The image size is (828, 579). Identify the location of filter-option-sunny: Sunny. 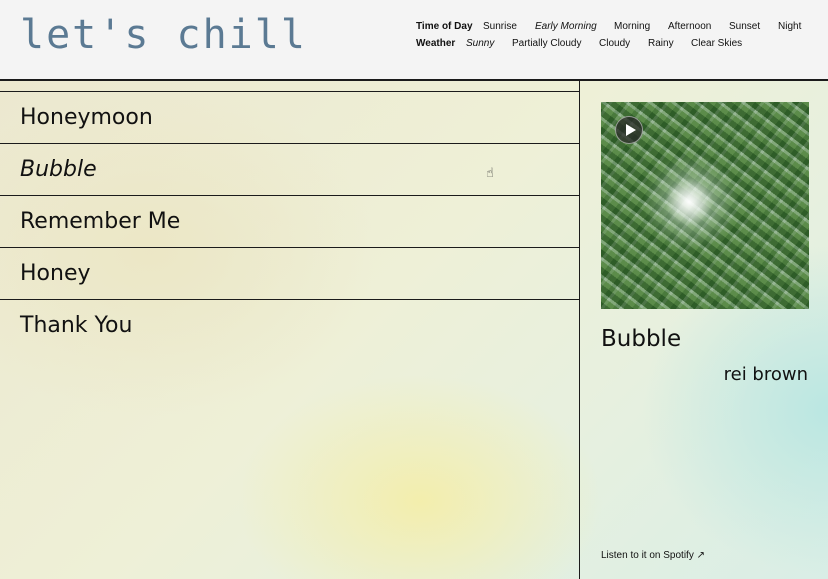
(480, 43).